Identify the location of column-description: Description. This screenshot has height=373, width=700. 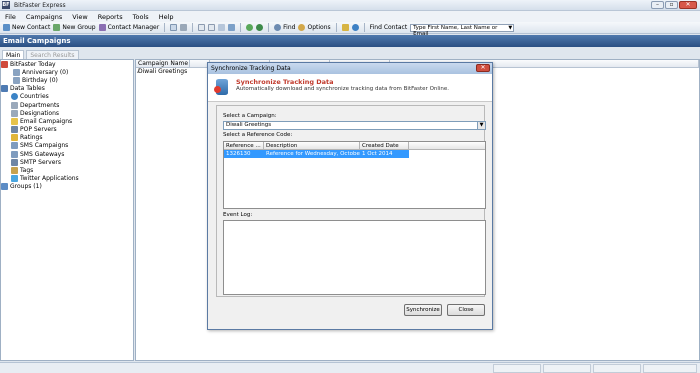
(312, 145).